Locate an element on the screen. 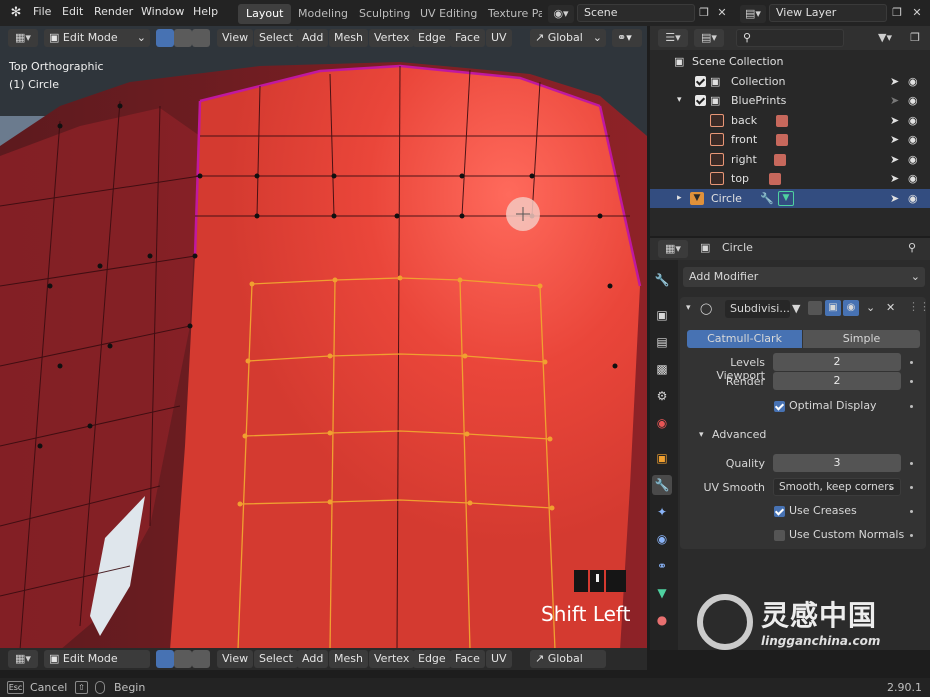 The height and width of the screenshot is (697, 930). scene-selector-icon: ◉▾ is located at coordinates (561, 14).